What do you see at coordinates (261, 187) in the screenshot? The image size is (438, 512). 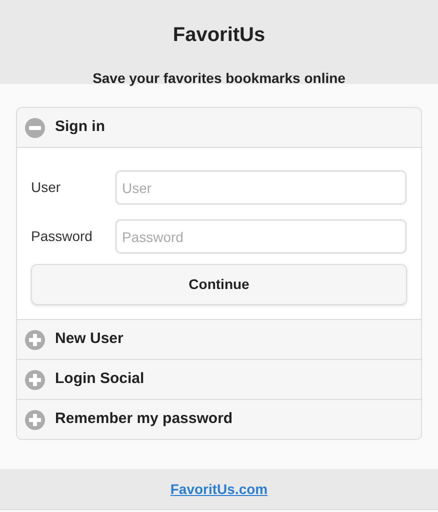 I see `text-field: User` at bounding box center [261, 187].